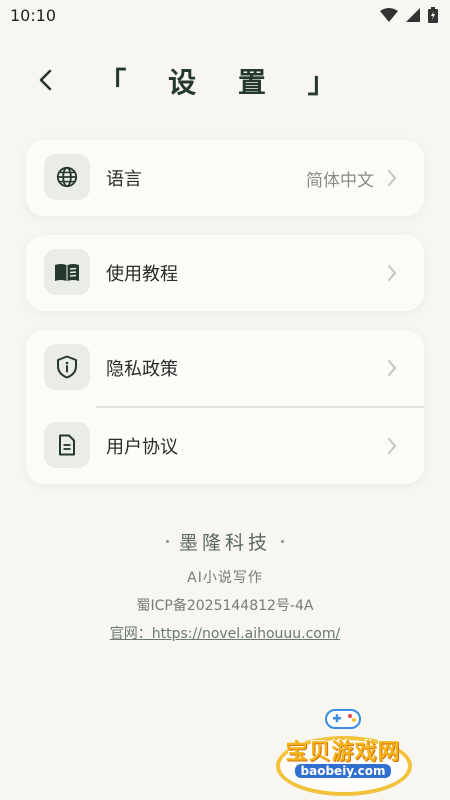 The height and width of the screenshot is (800, 450). What do you see at coordinates (225, 446) in the screenshot?
I see `agreement-row: 用户协议` at bounding box center [225, 446].